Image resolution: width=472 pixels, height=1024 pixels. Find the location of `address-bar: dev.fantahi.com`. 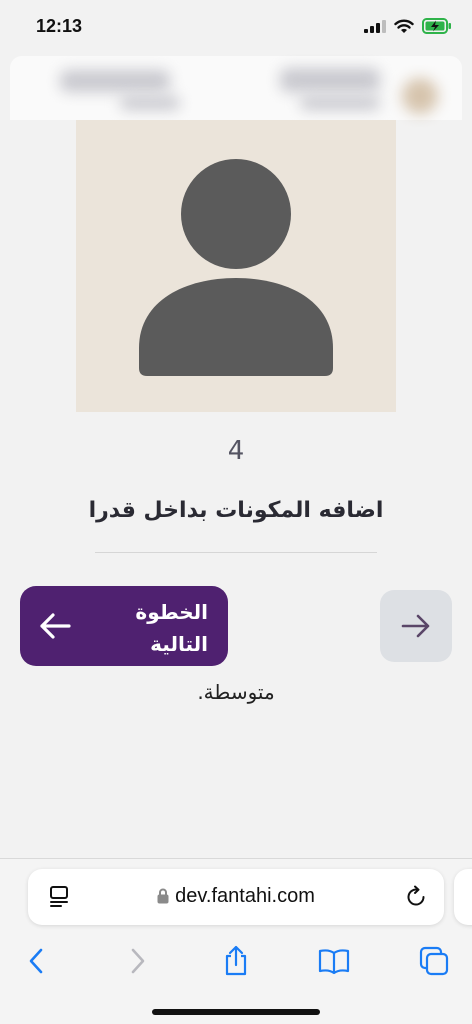

address-bar: dev.fantahi.com is located at coordinates (236, 897).